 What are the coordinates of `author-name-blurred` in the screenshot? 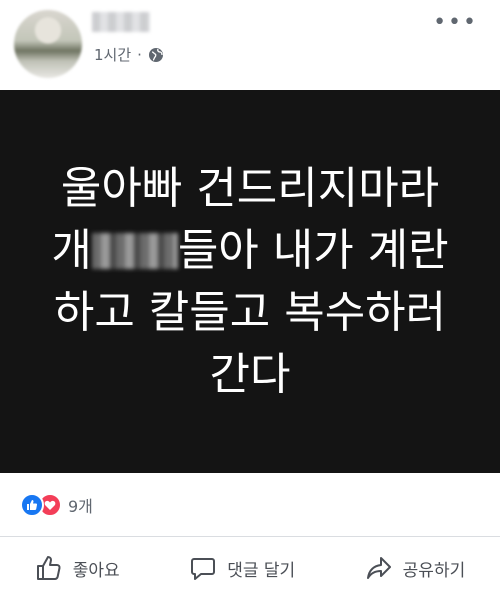 It's located at (121, 22).